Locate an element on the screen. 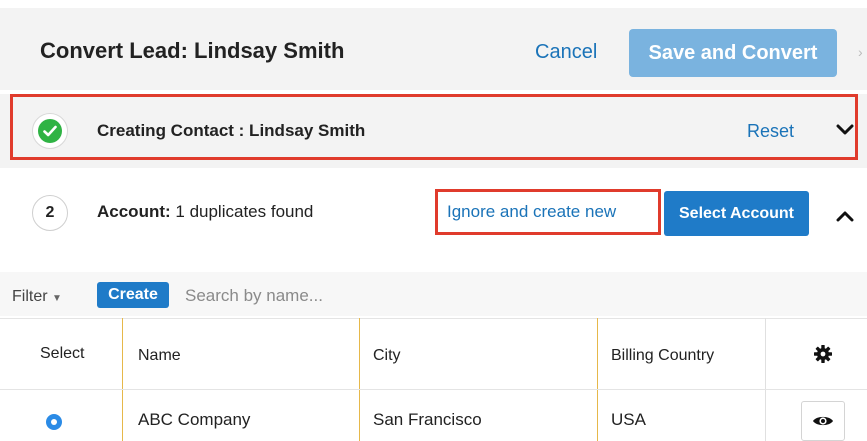 Image resolution: width=867 pixels, height=441 pixels. filter-label: Filter is located at coordinates (30, 296).